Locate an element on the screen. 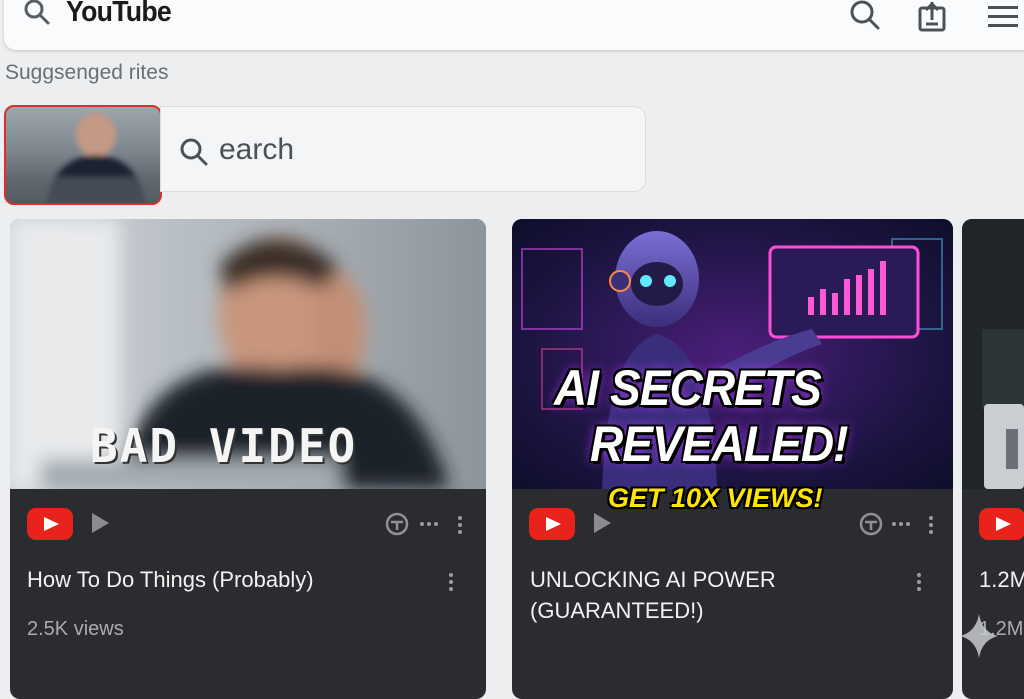 This screenshot has height=699, width=1024. view-count: 2.5K views is located at coordinates (75, 629).